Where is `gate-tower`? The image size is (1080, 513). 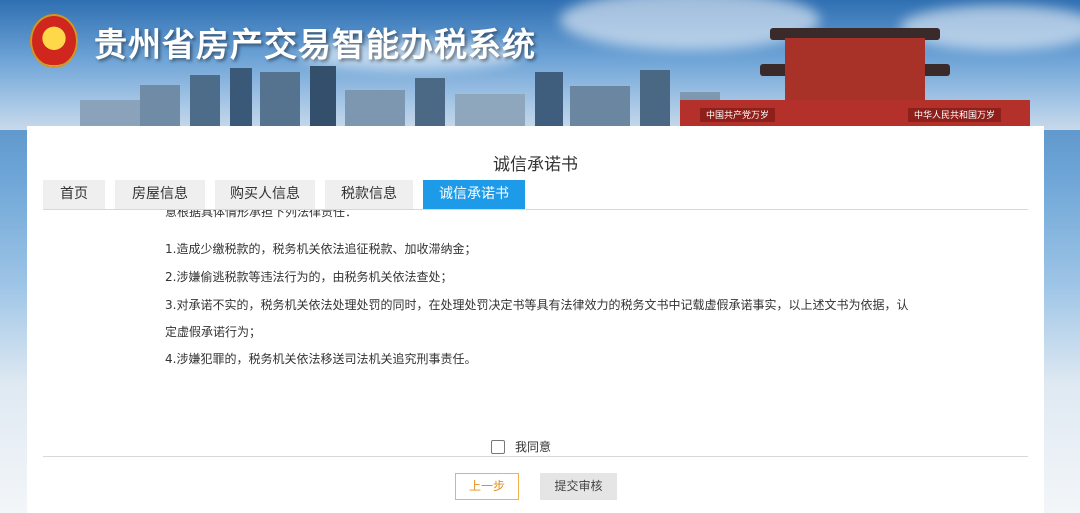 gate-tower is located at coordinates (855, 69).